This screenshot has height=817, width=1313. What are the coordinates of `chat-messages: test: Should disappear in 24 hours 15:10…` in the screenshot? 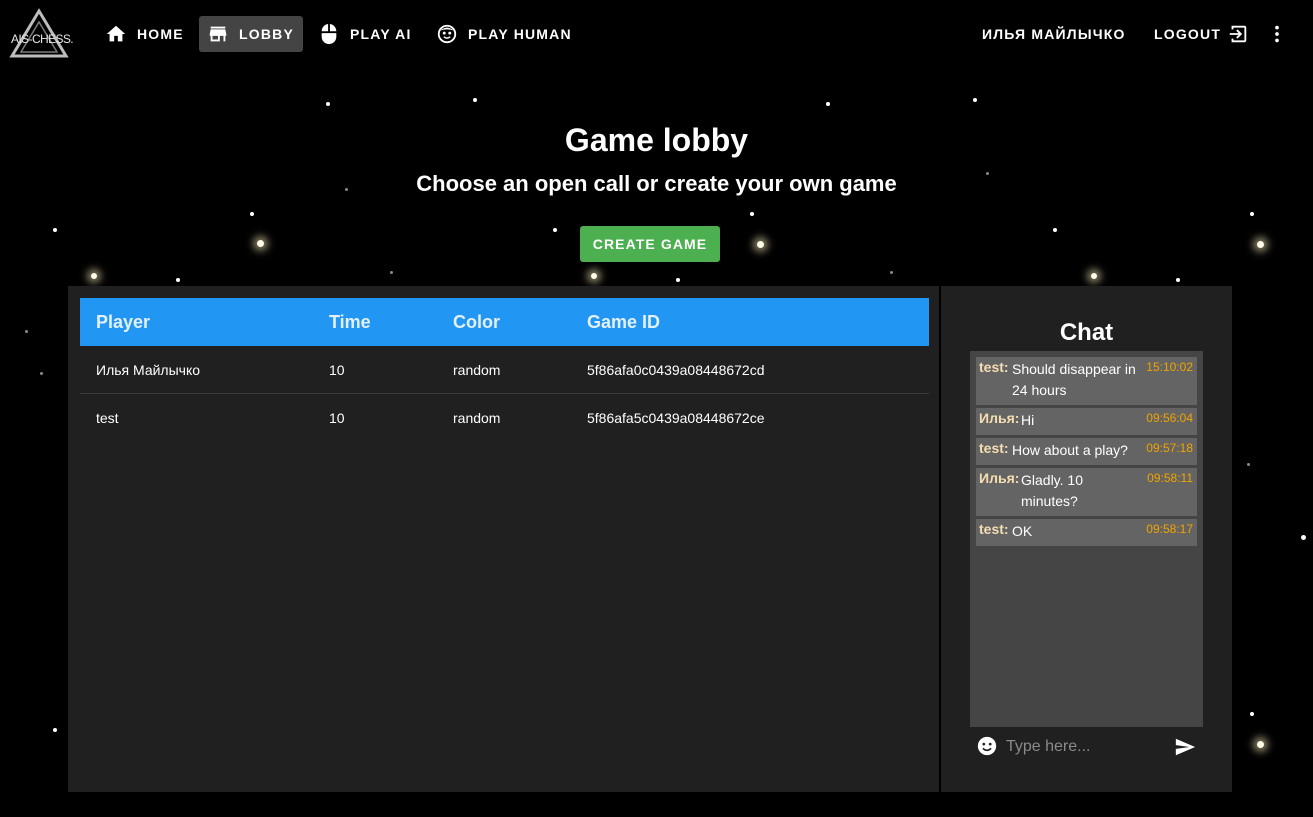 It's located at (1086, 539).